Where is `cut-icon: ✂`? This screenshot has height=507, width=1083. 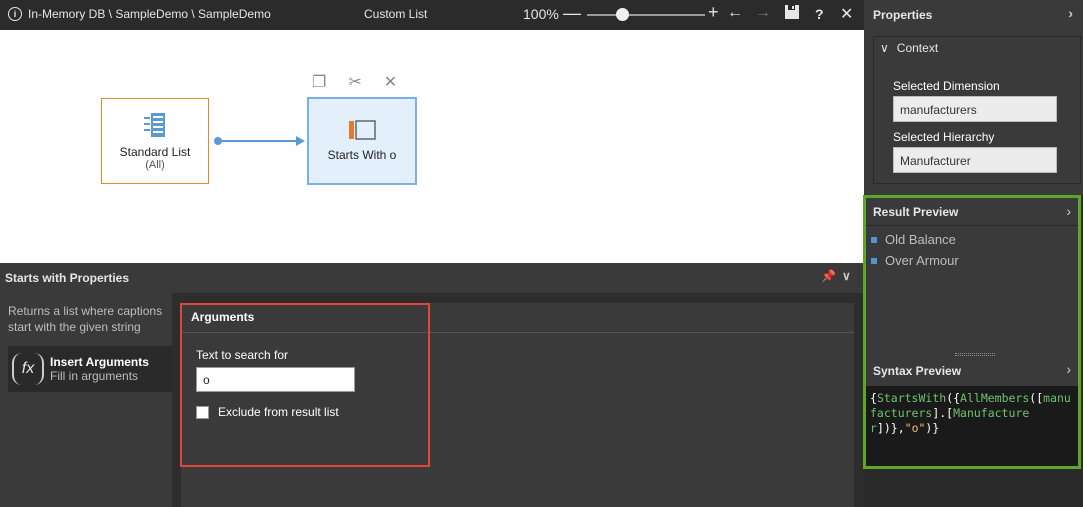
cut-icon: ✂ is located at coordinates (354, 82).